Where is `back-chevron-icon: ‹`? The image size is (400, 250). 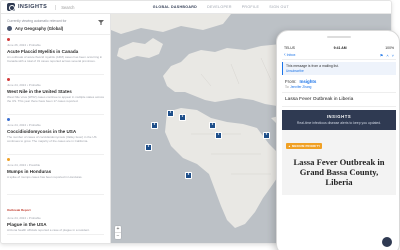 back-chevron-icon: ‹ is located at coordinates (285, 55).